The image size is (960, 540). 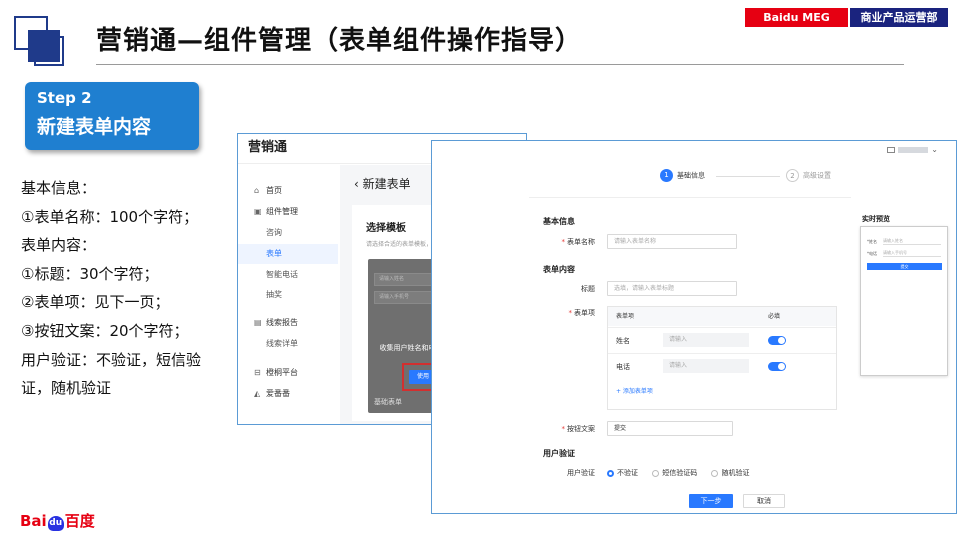 I want to click on col-item: 表单项, so click(x=625, y=316).